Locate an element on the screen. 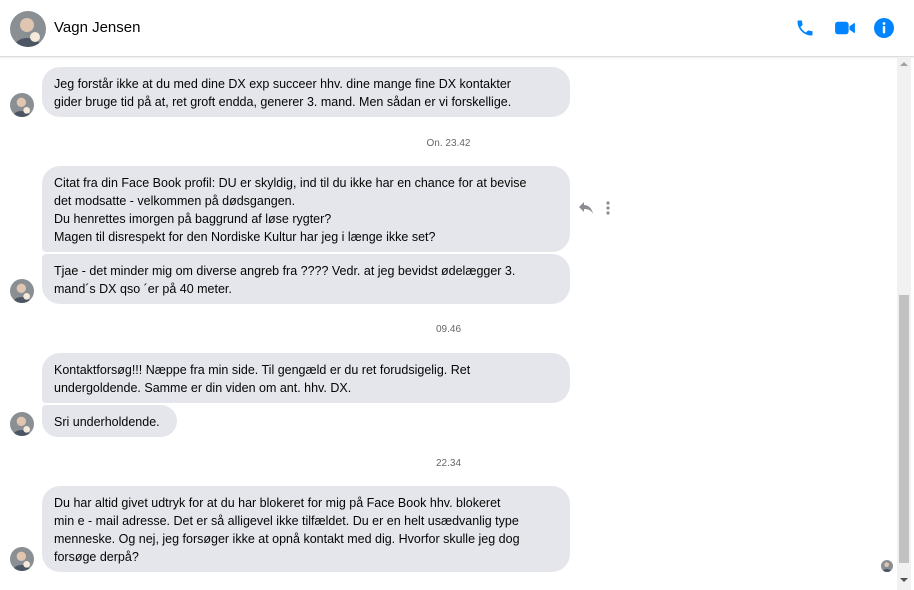 This screenshot has height=590, width=914. contact-name: Vagn Jensen is located at coordinates (97, 27).